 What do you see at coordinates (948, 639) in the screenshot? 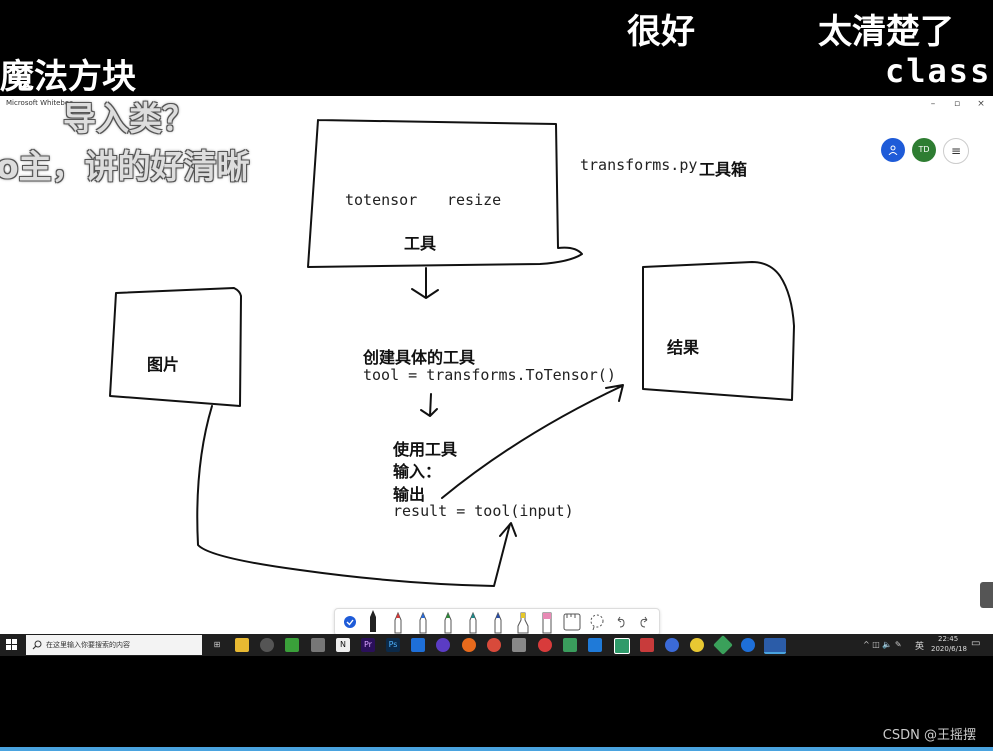
I see `clock-time: 22:45` at bounding box center [948, 639].